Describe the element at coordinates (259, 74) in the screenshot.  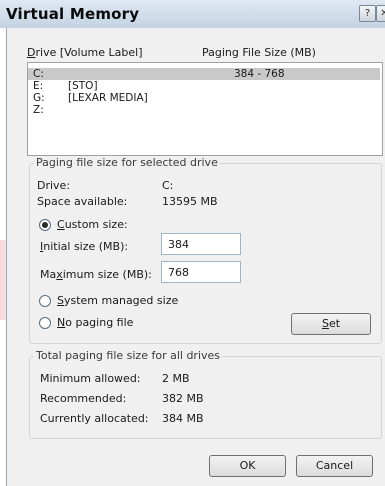
I see `drive-paging-size: 384 - 768` at that location.